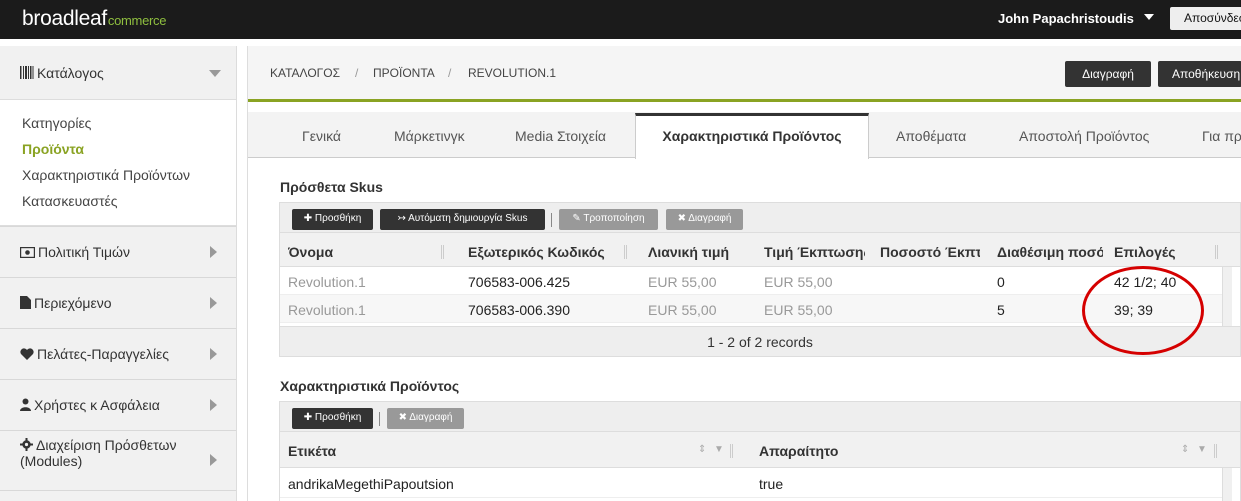 Image resolution: width=1241 pixels, height=501 pixels. Describe the element at coordinates (702, 252) in the screenshot. I see `column-header-retail-price: Λιανική τιμή` at that location.